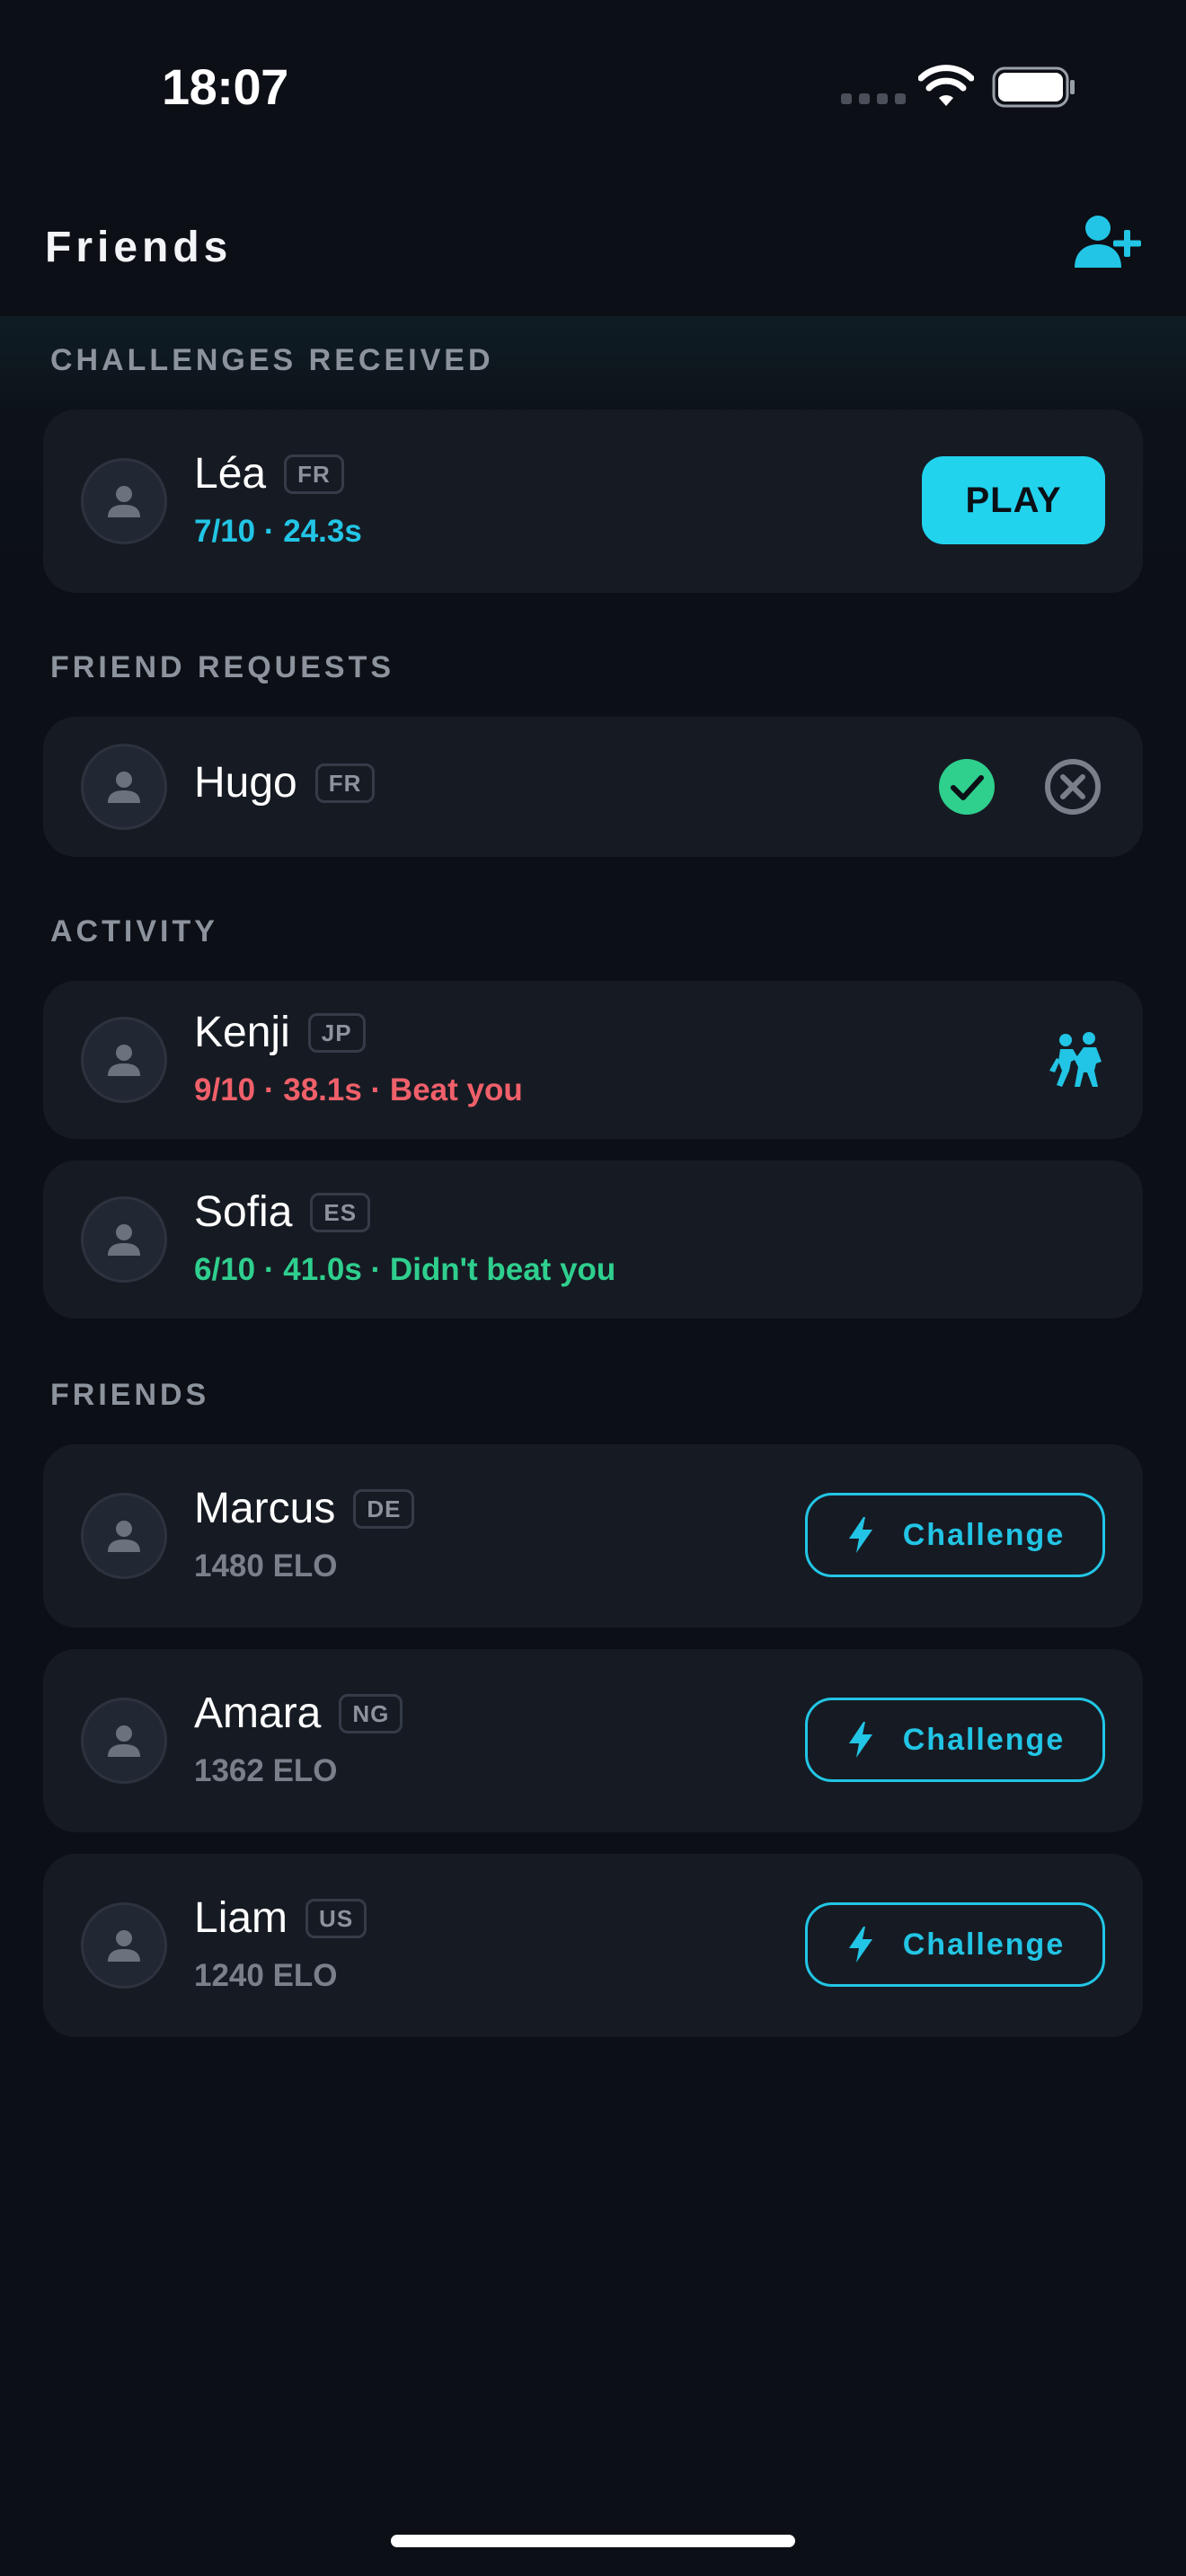 The image size is (1186, 2576). I want to click on friend-name: Kenji, so click(242, 1032).